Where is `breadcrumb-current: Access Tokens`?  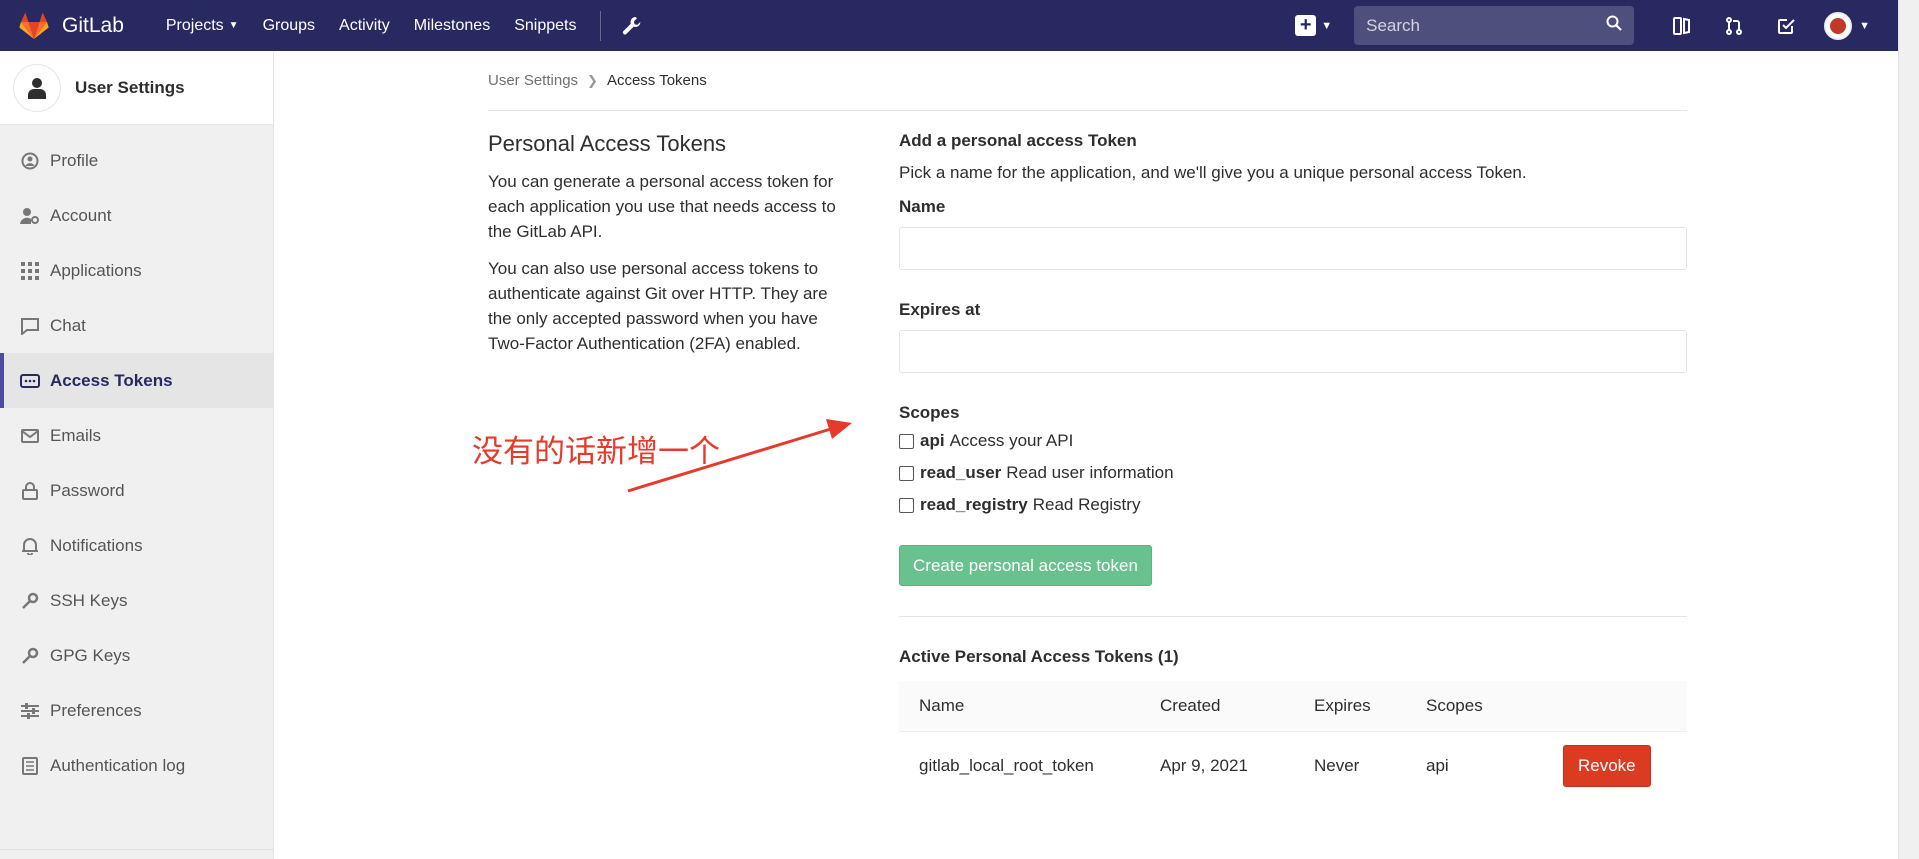
breadcrumb-current: Access Tokens is located at coordinates (657, 80).